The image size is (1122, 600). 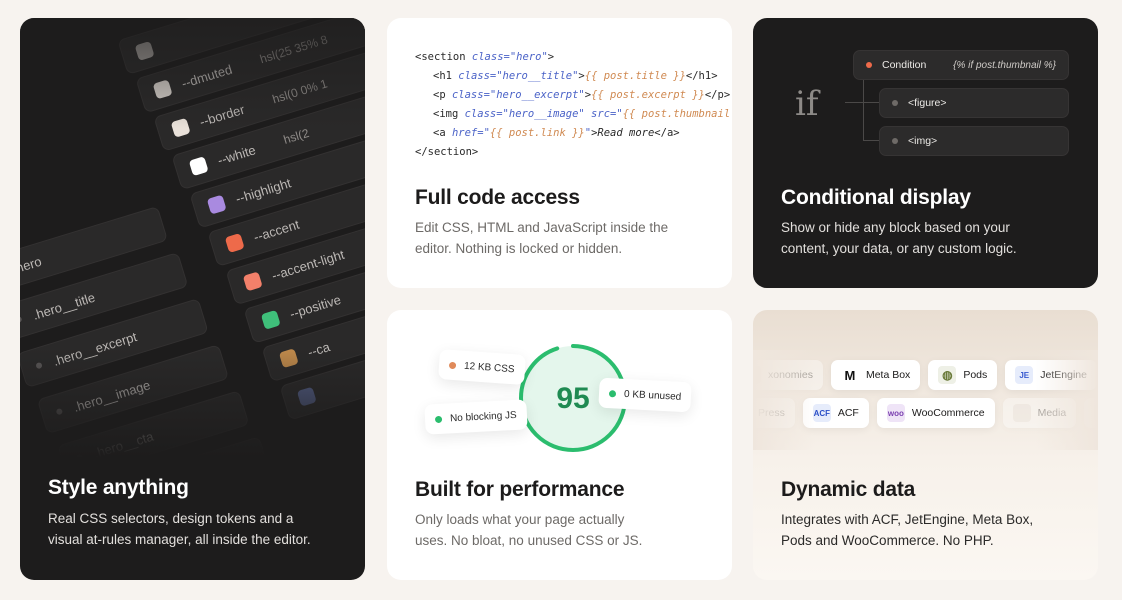 I want to click on integration-chip: ACF ACF, so click(x=835, y=413).